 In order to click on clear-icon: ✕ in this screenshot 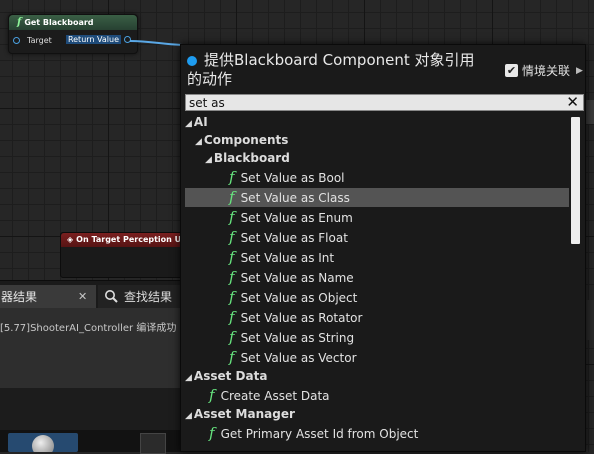, I will do `click(572, 102)`.